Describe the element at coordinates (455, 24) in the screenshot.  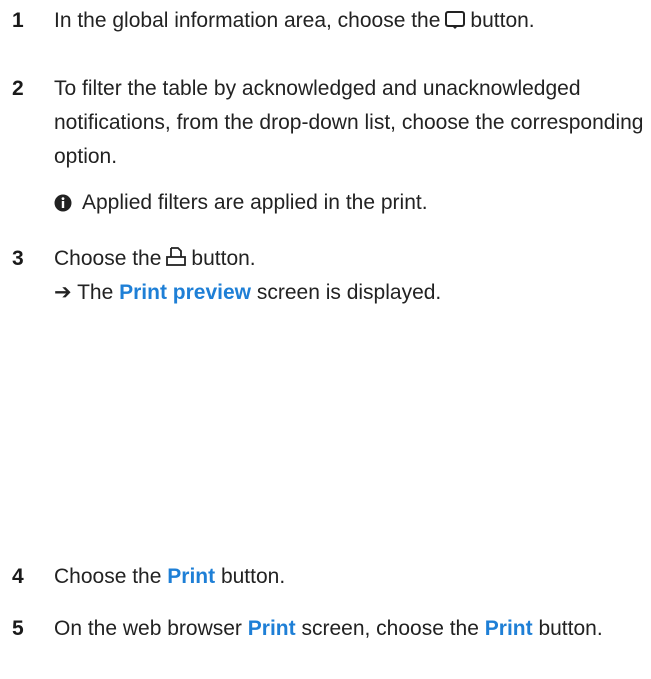
I see `notifications-icon` at that location.